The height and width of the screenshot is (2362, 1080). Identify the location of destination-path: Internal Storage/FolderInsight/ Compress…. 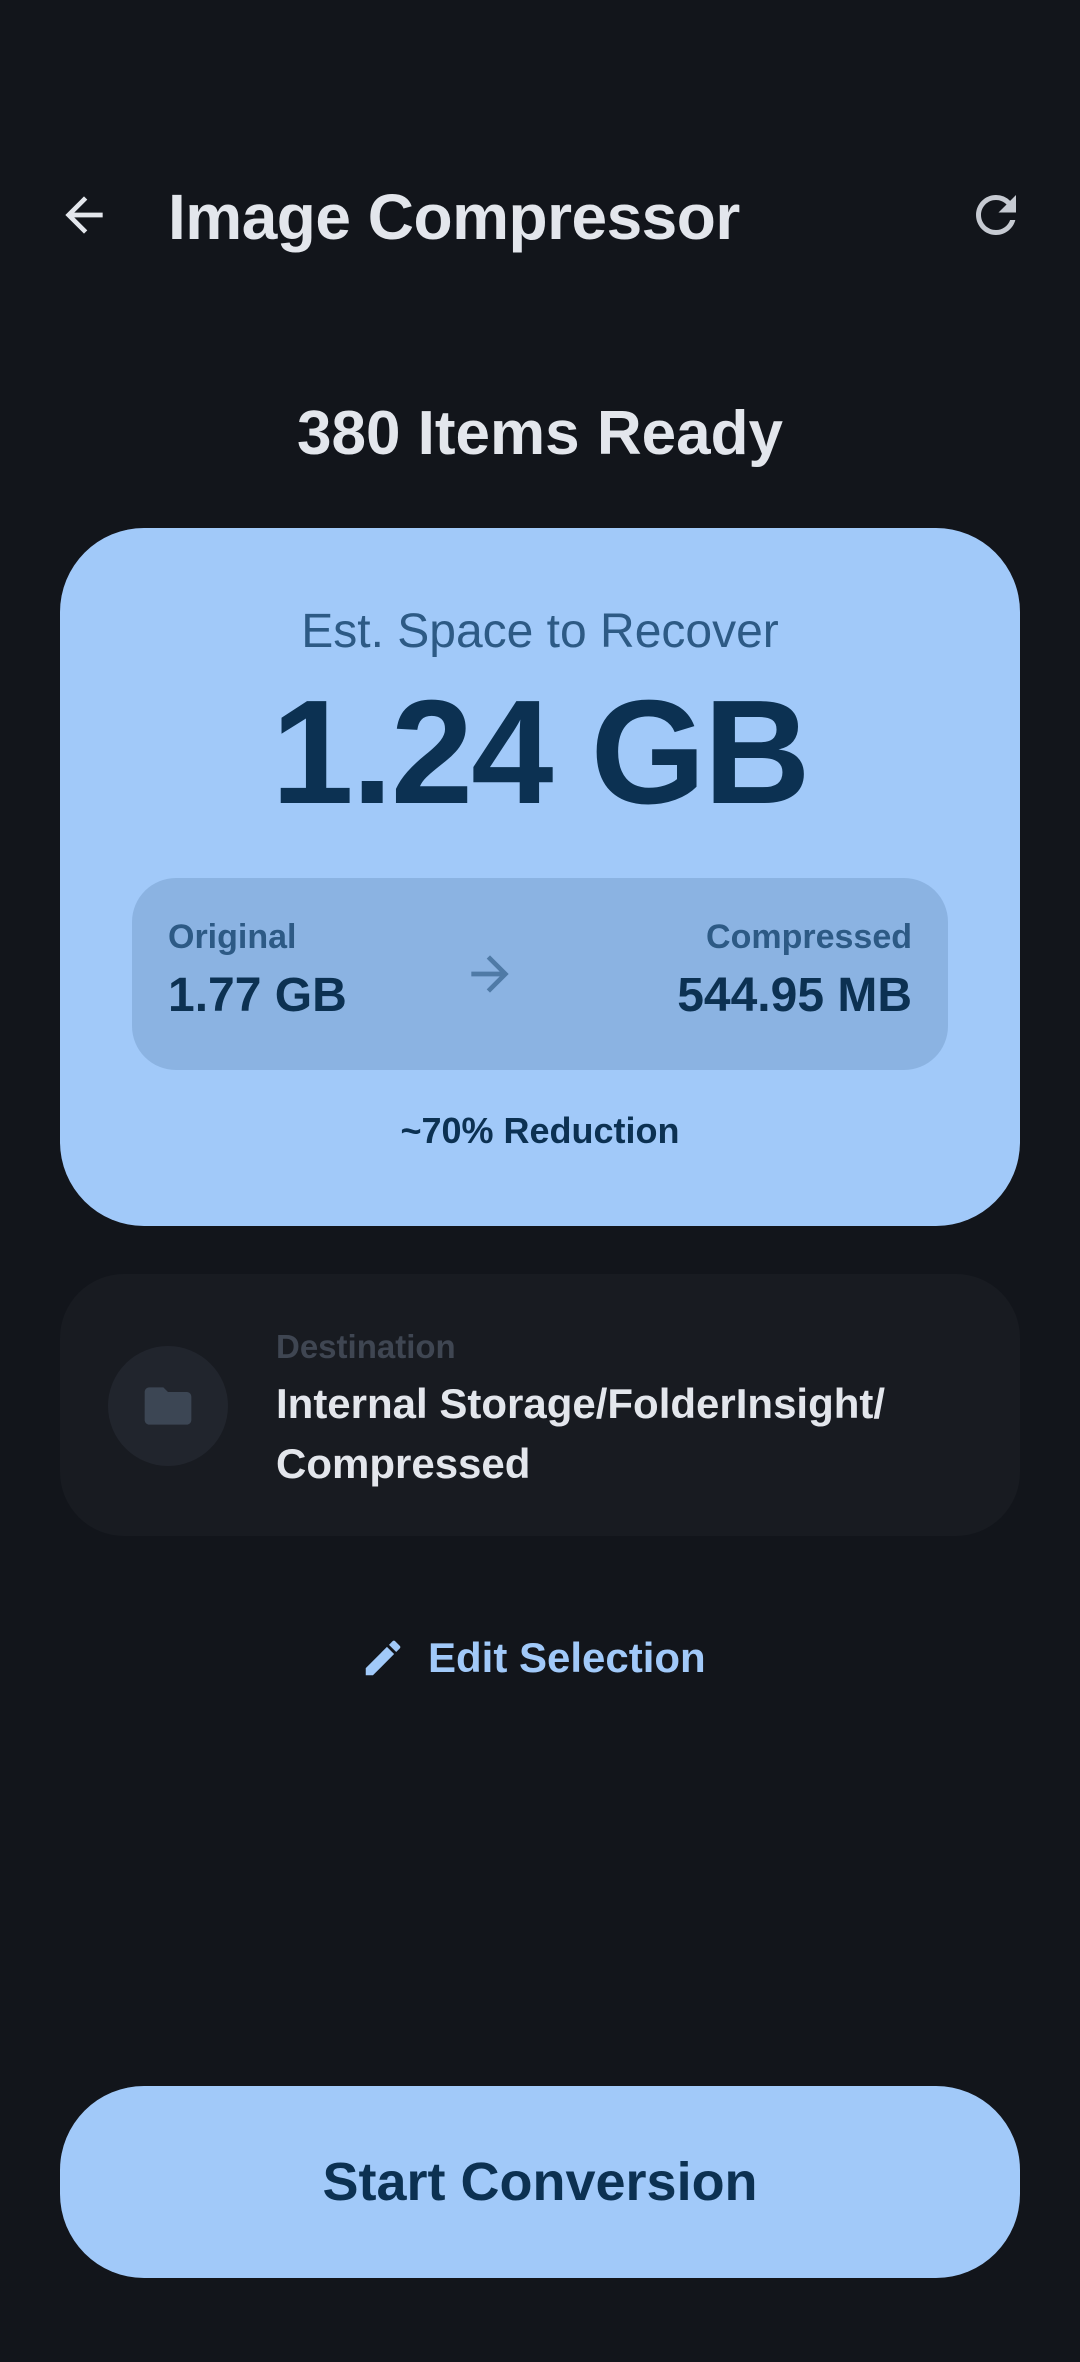
(581, 1433).